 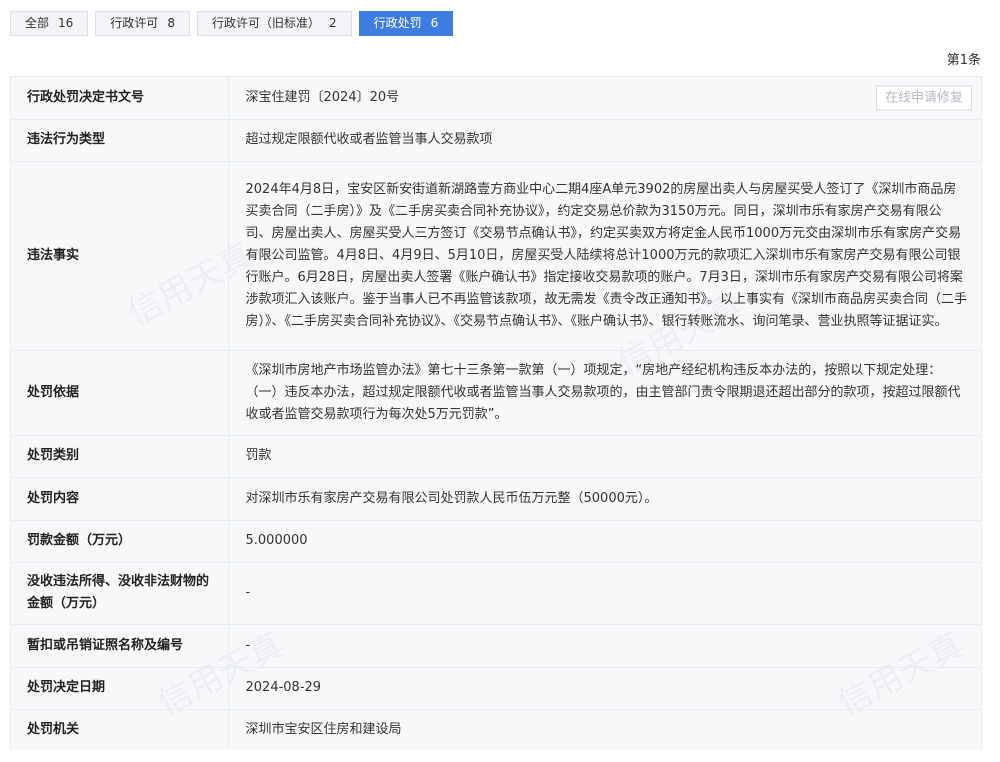 What do you see at coordinates (496, 688) in the screenshot?
I see `table-row: 处罚决定日期 2024-08-29` at bounding box center [496, 688].